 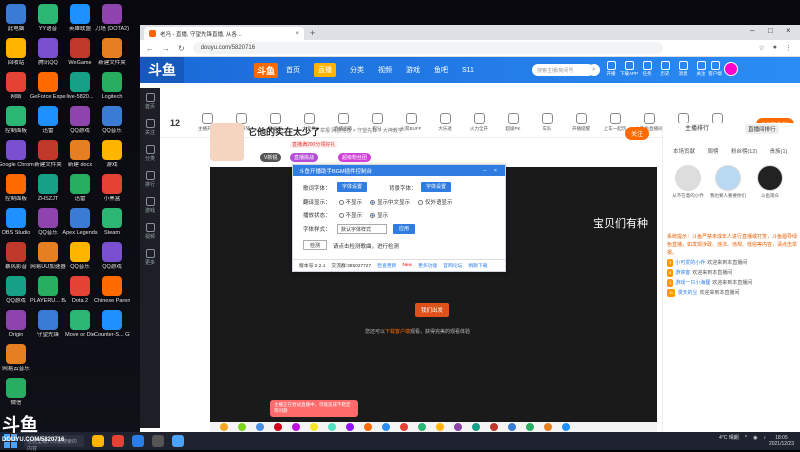 I want to click on desktop-icon: ZHSZJT, so click(x=48, y=188).